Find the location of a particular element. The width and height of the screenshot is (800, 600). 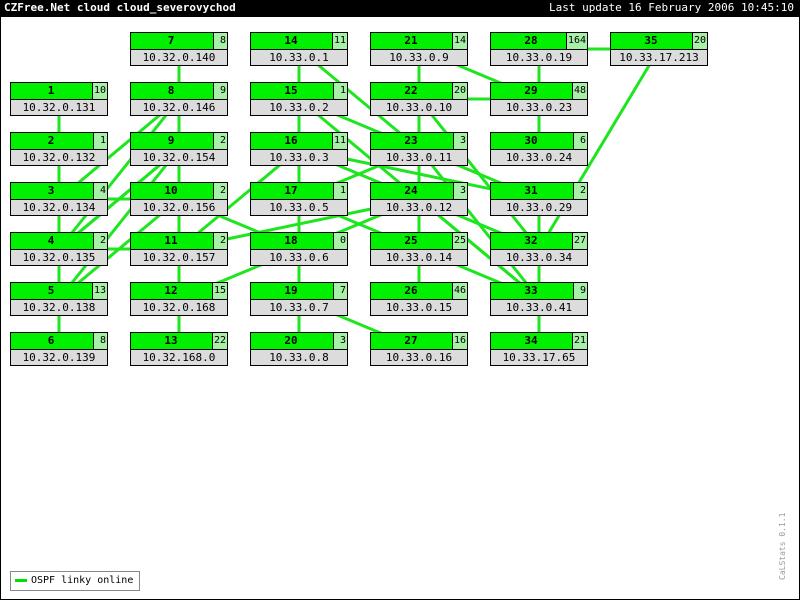

node-ip: 10.33.0.24 is located at coordinates (539, 157).